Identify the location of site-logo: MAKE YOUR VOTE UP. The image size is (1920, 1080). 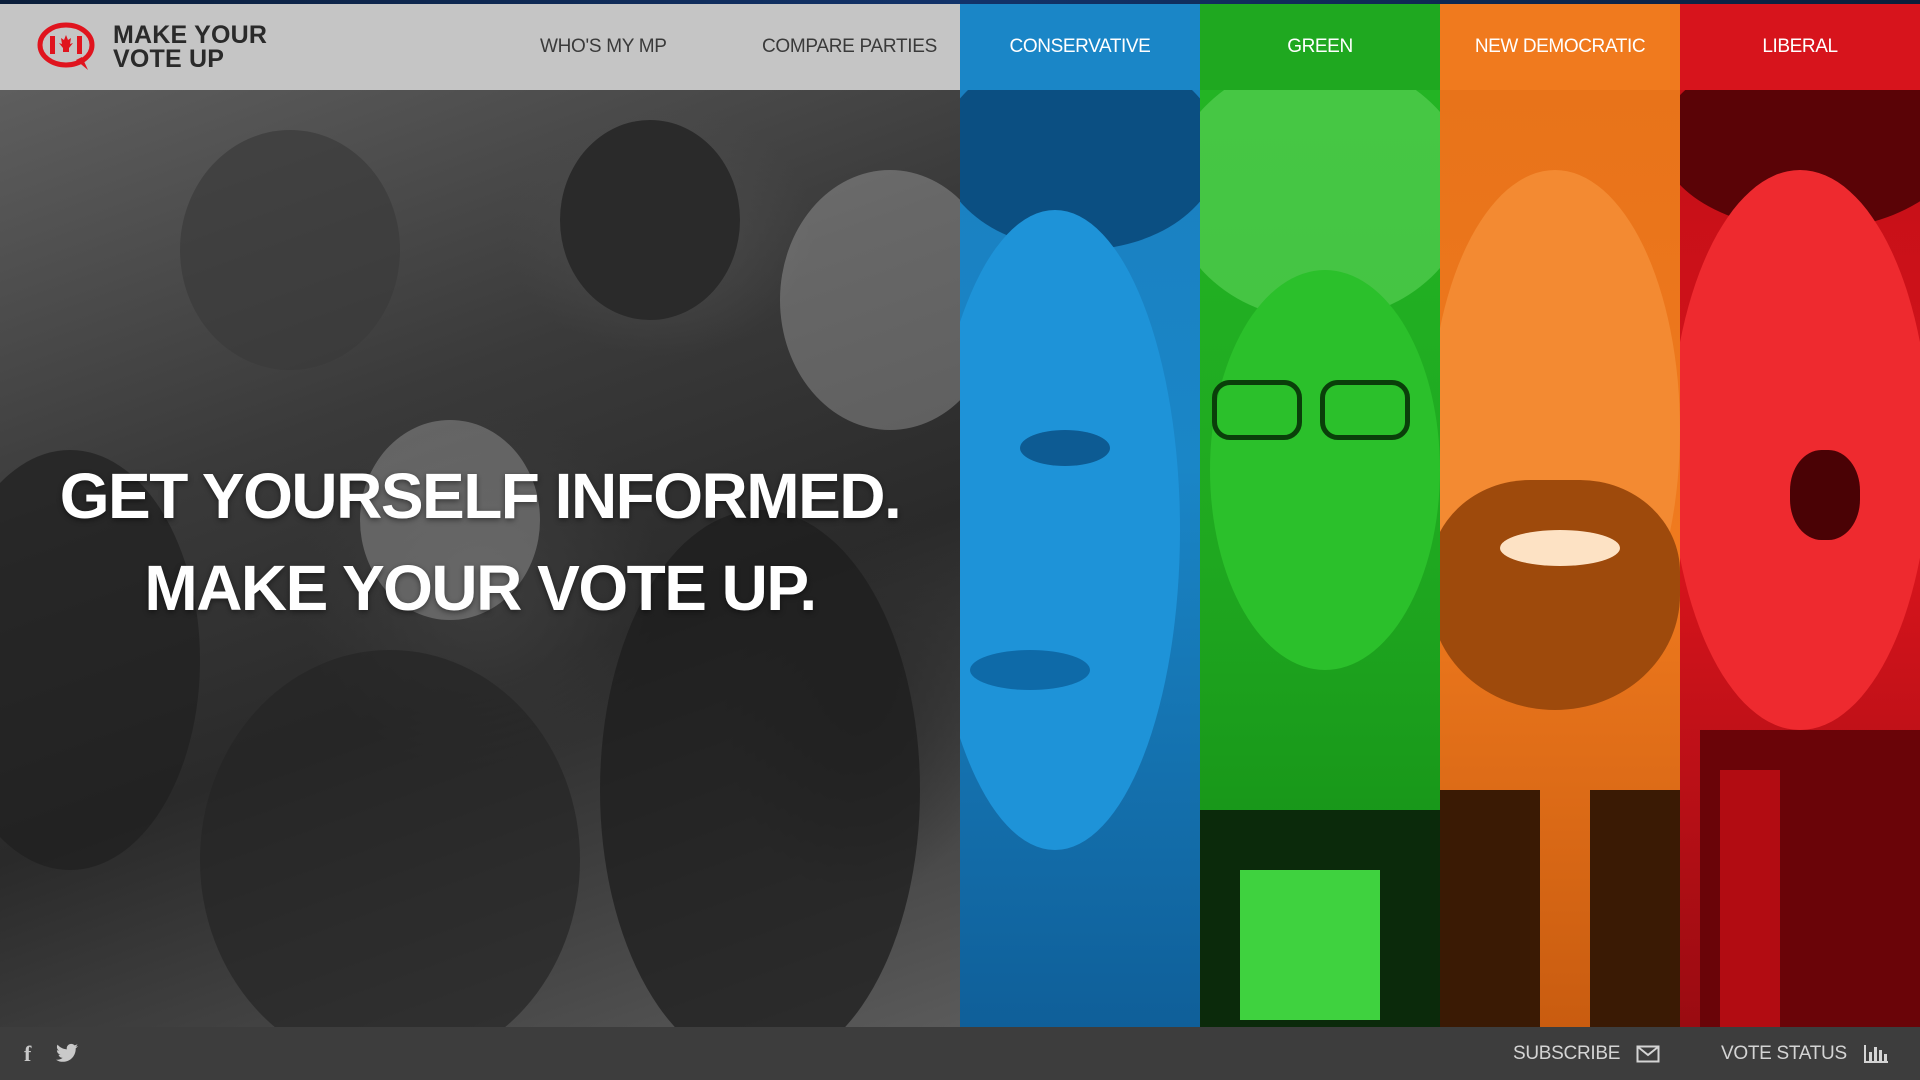
(151, 47).